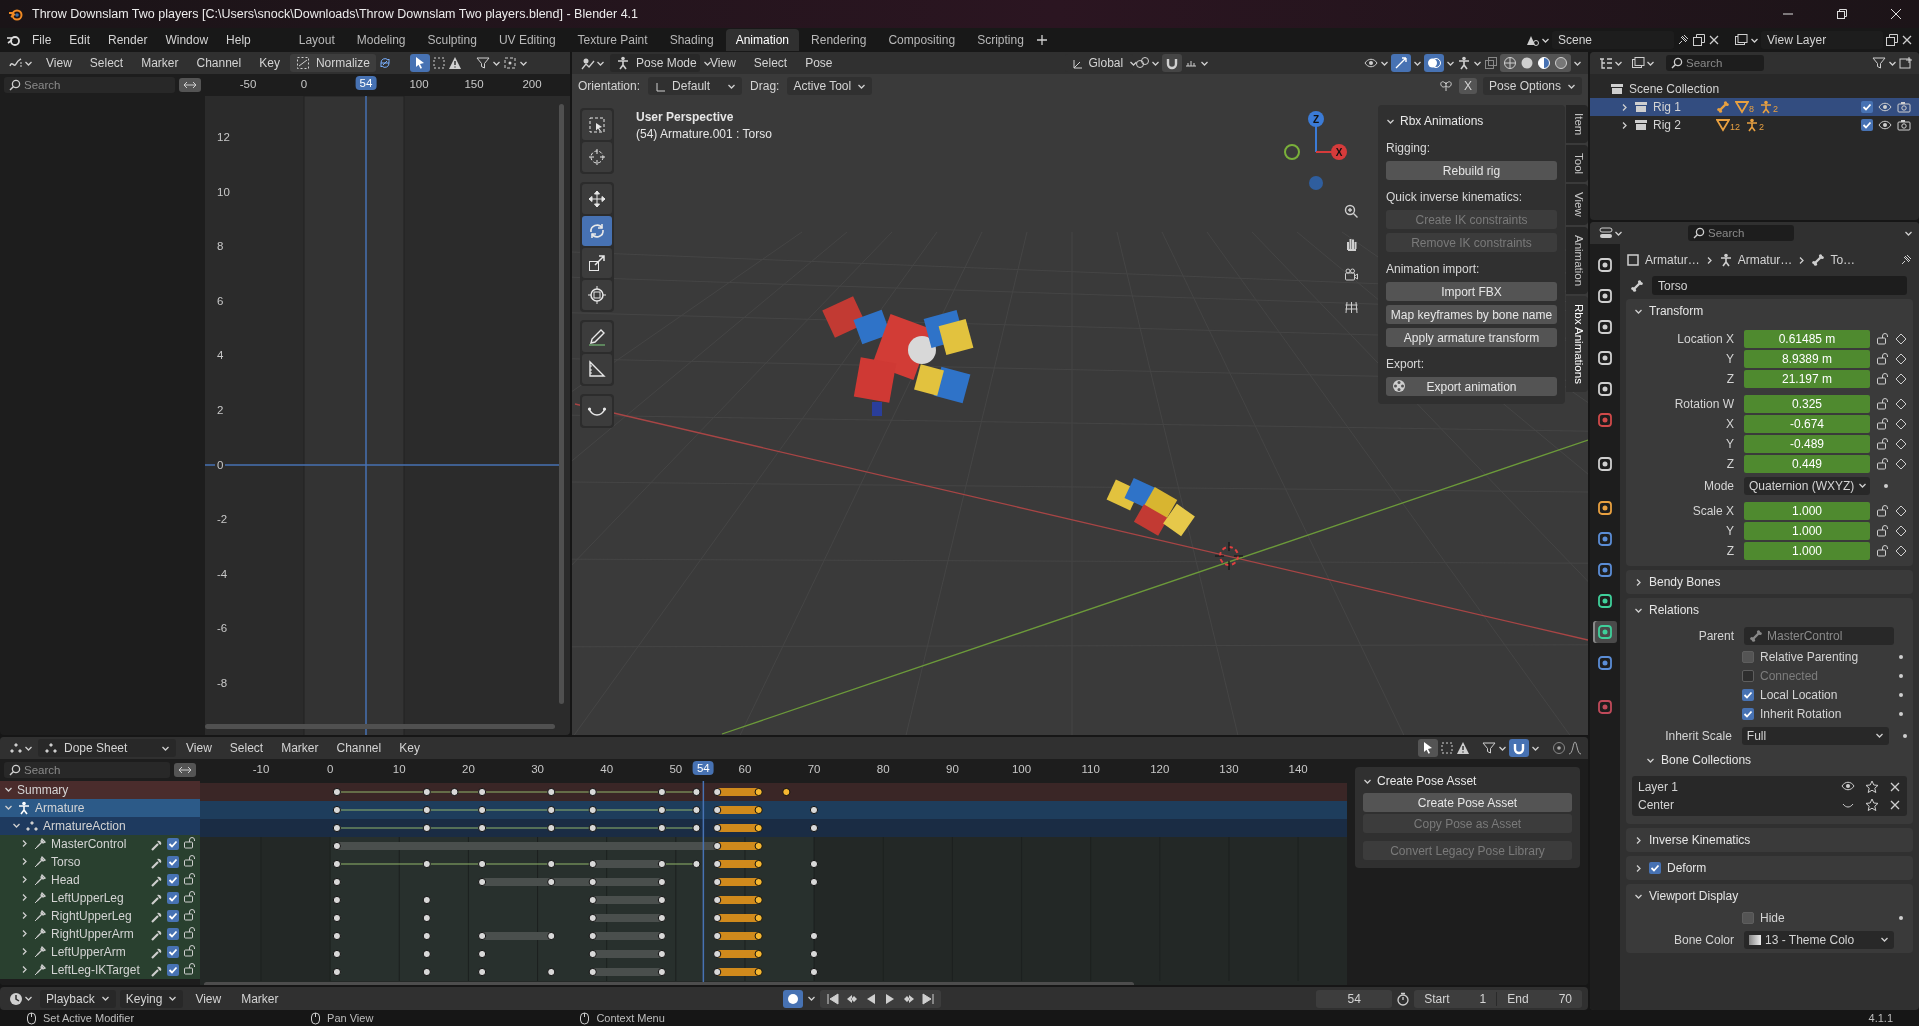 The width and height of the screenshot is (1919, 1026). I want to click on channel-row: LeftLeg-IKTarget, so click(100, 970).